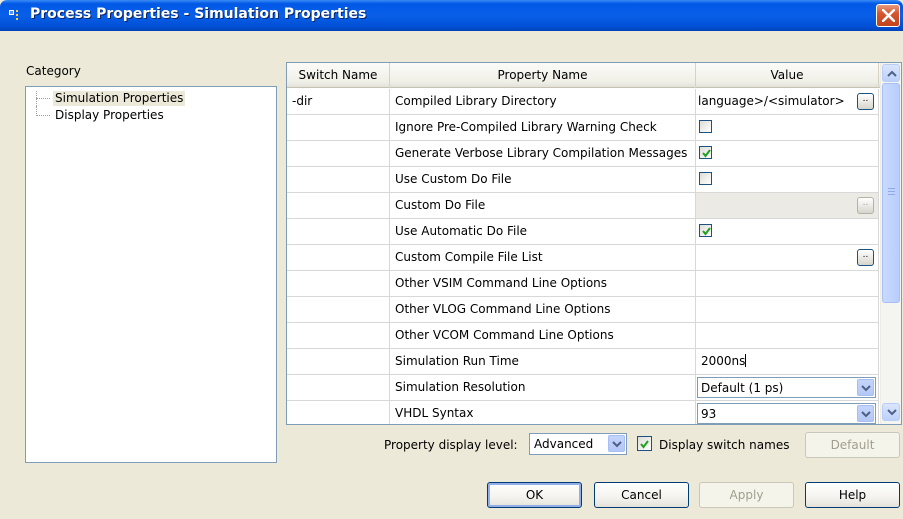  What do you see at coordinates (543, 232) in the screenshot?
I see `property-name-cell: Use Automatic Do File` at bounding box center [543, 232].